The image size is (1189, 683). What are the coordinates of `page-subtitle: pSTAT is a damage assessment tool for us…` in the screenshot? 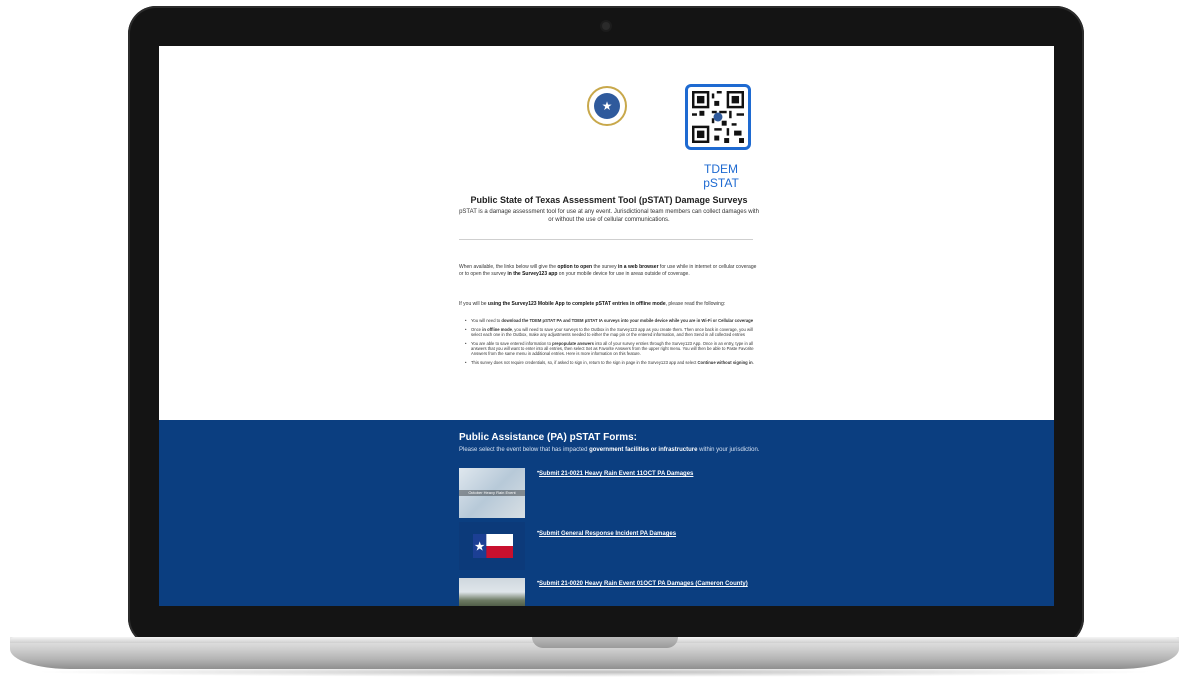 It's located at (609, 216).